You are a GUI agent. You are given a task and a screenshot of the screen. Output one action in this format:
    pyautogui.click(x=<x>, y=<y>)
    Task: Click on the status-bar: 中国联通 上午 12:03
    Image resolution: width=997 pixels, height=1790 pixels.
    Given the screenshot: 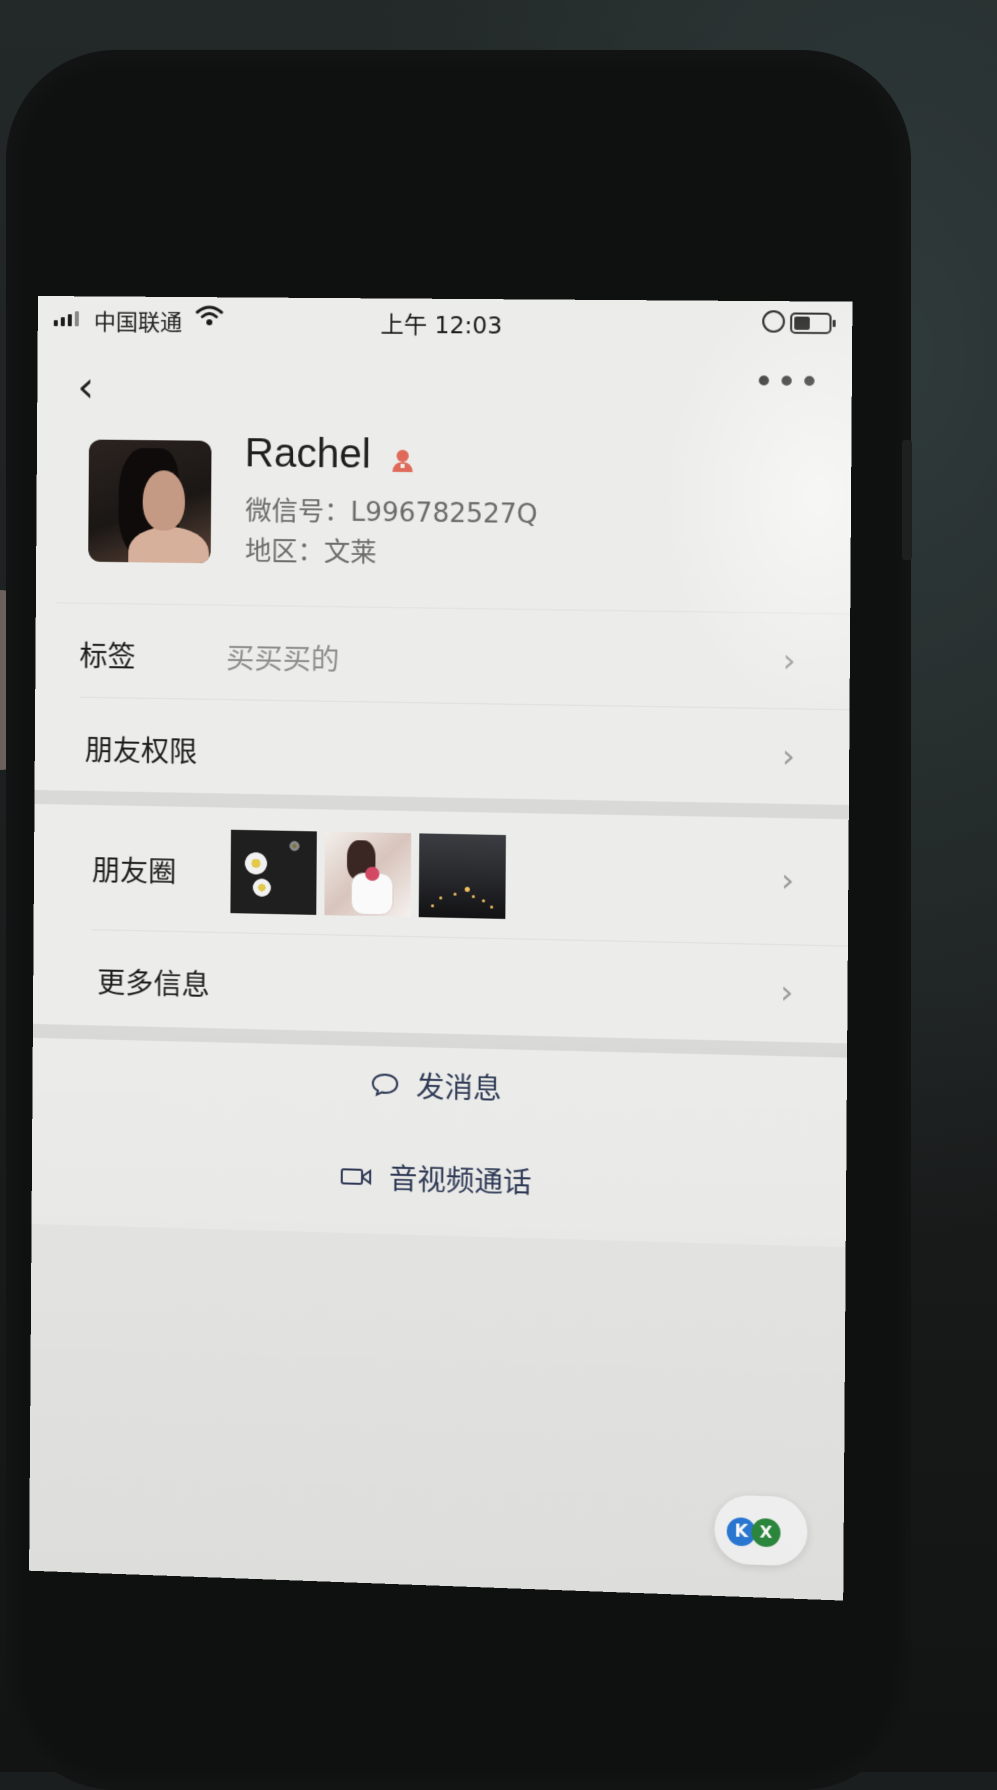 What is the action you would take?
    pyautogui.click(x=445, y=321)
    